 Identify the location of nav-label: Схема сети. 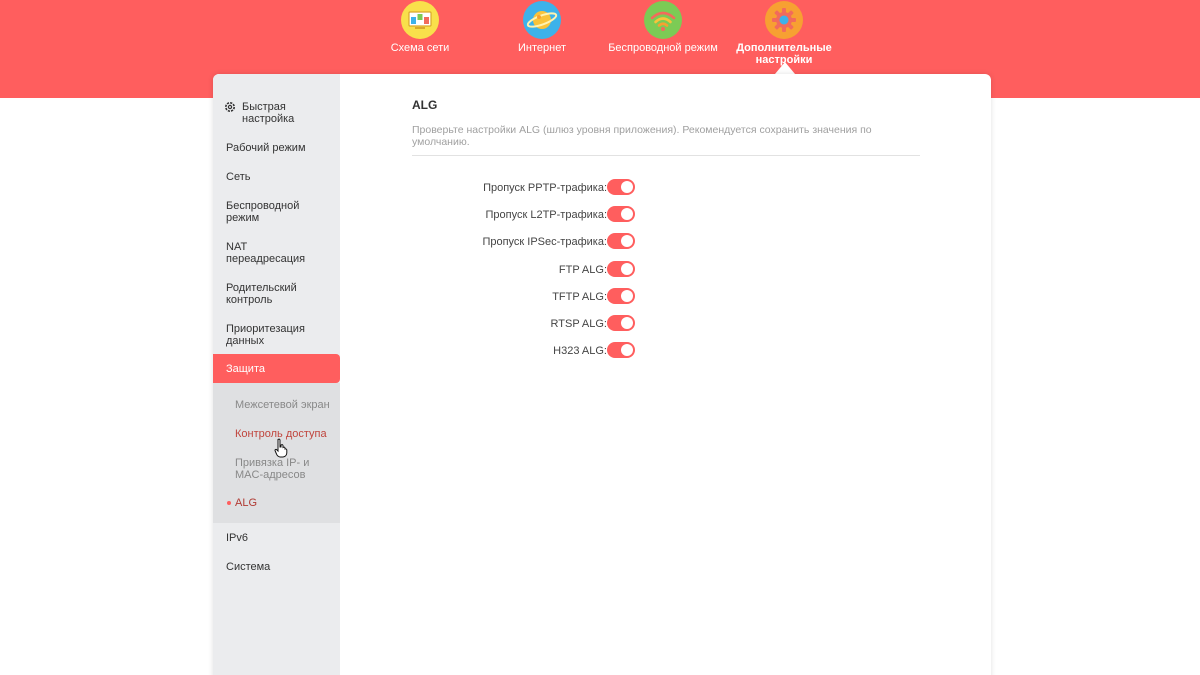
(420, 48).